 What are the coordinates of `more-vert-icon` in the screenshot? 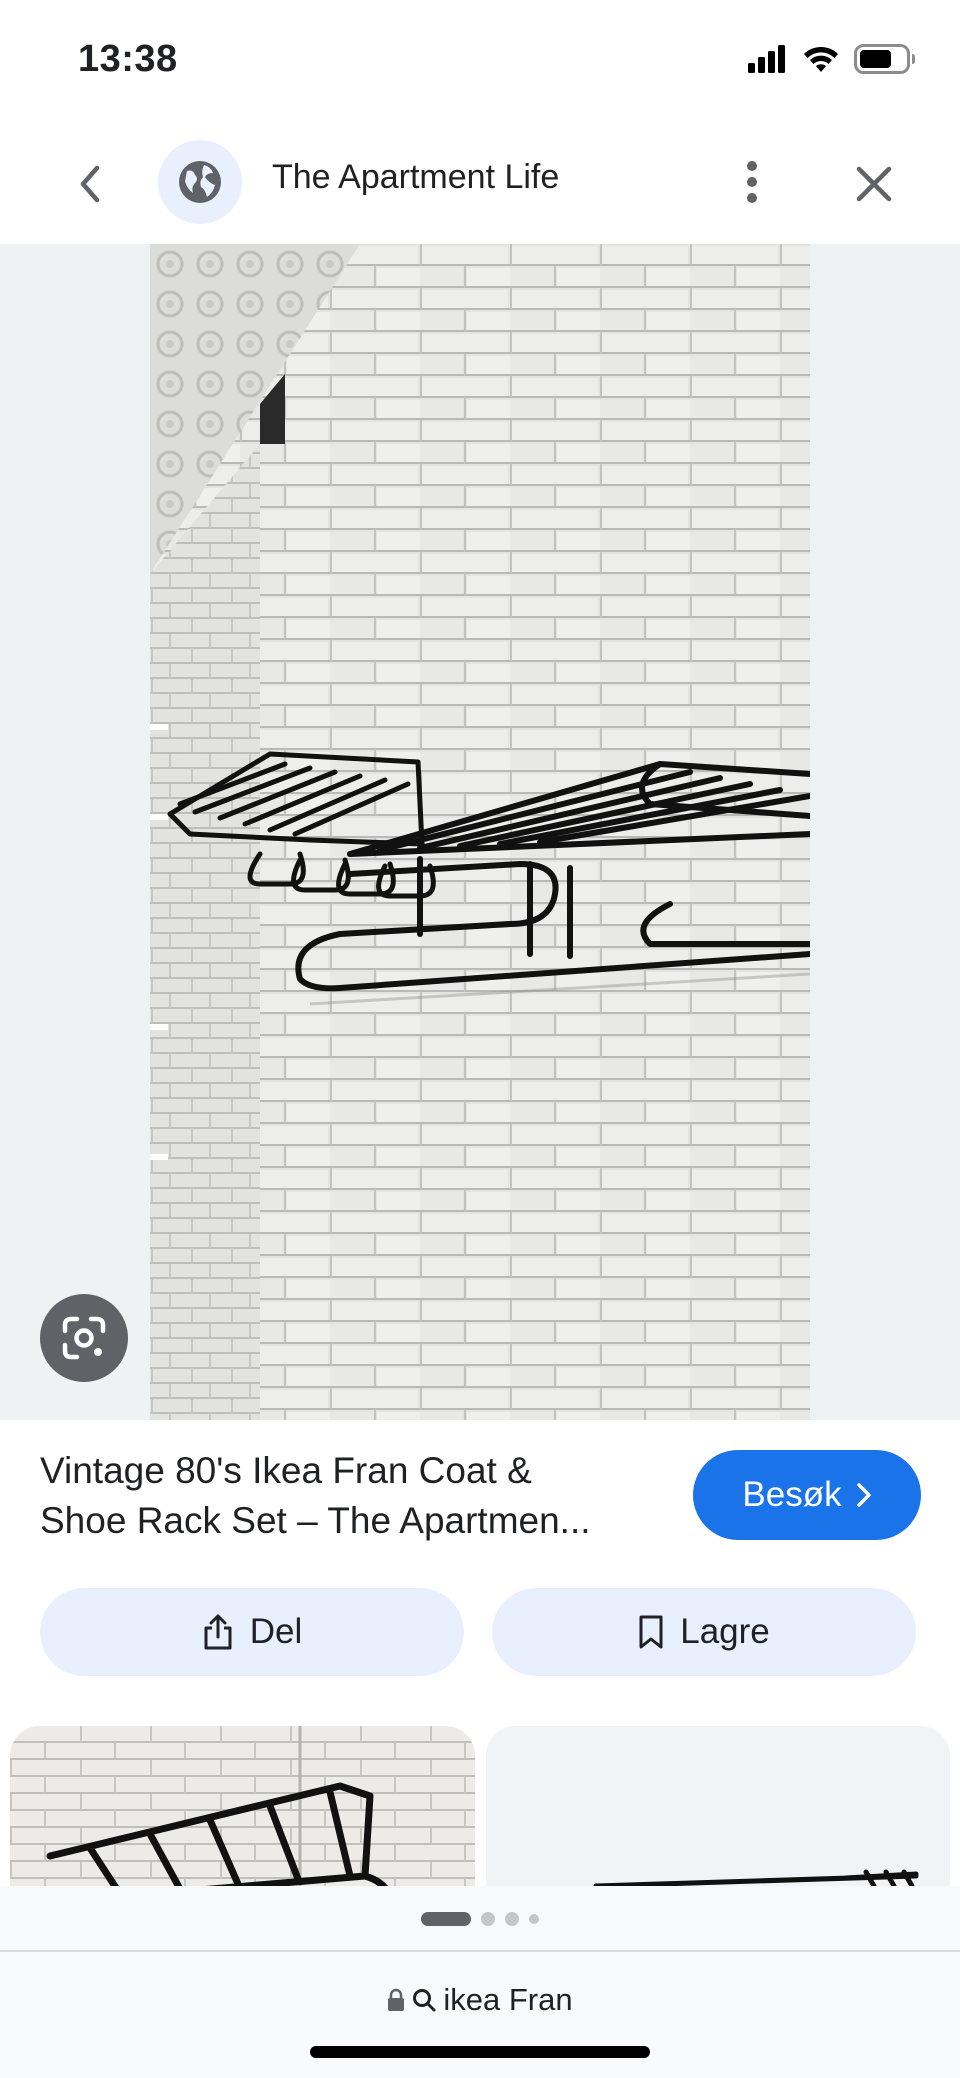 It's located at (752, 182).